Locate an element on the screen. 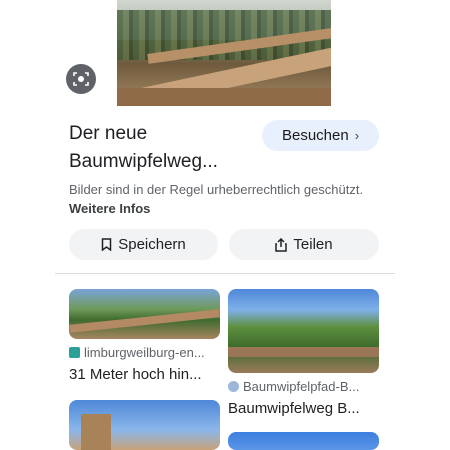 Image resolution: width=450 pixels, height=450 pixels. share-icon is located at coordinates (281, 244).